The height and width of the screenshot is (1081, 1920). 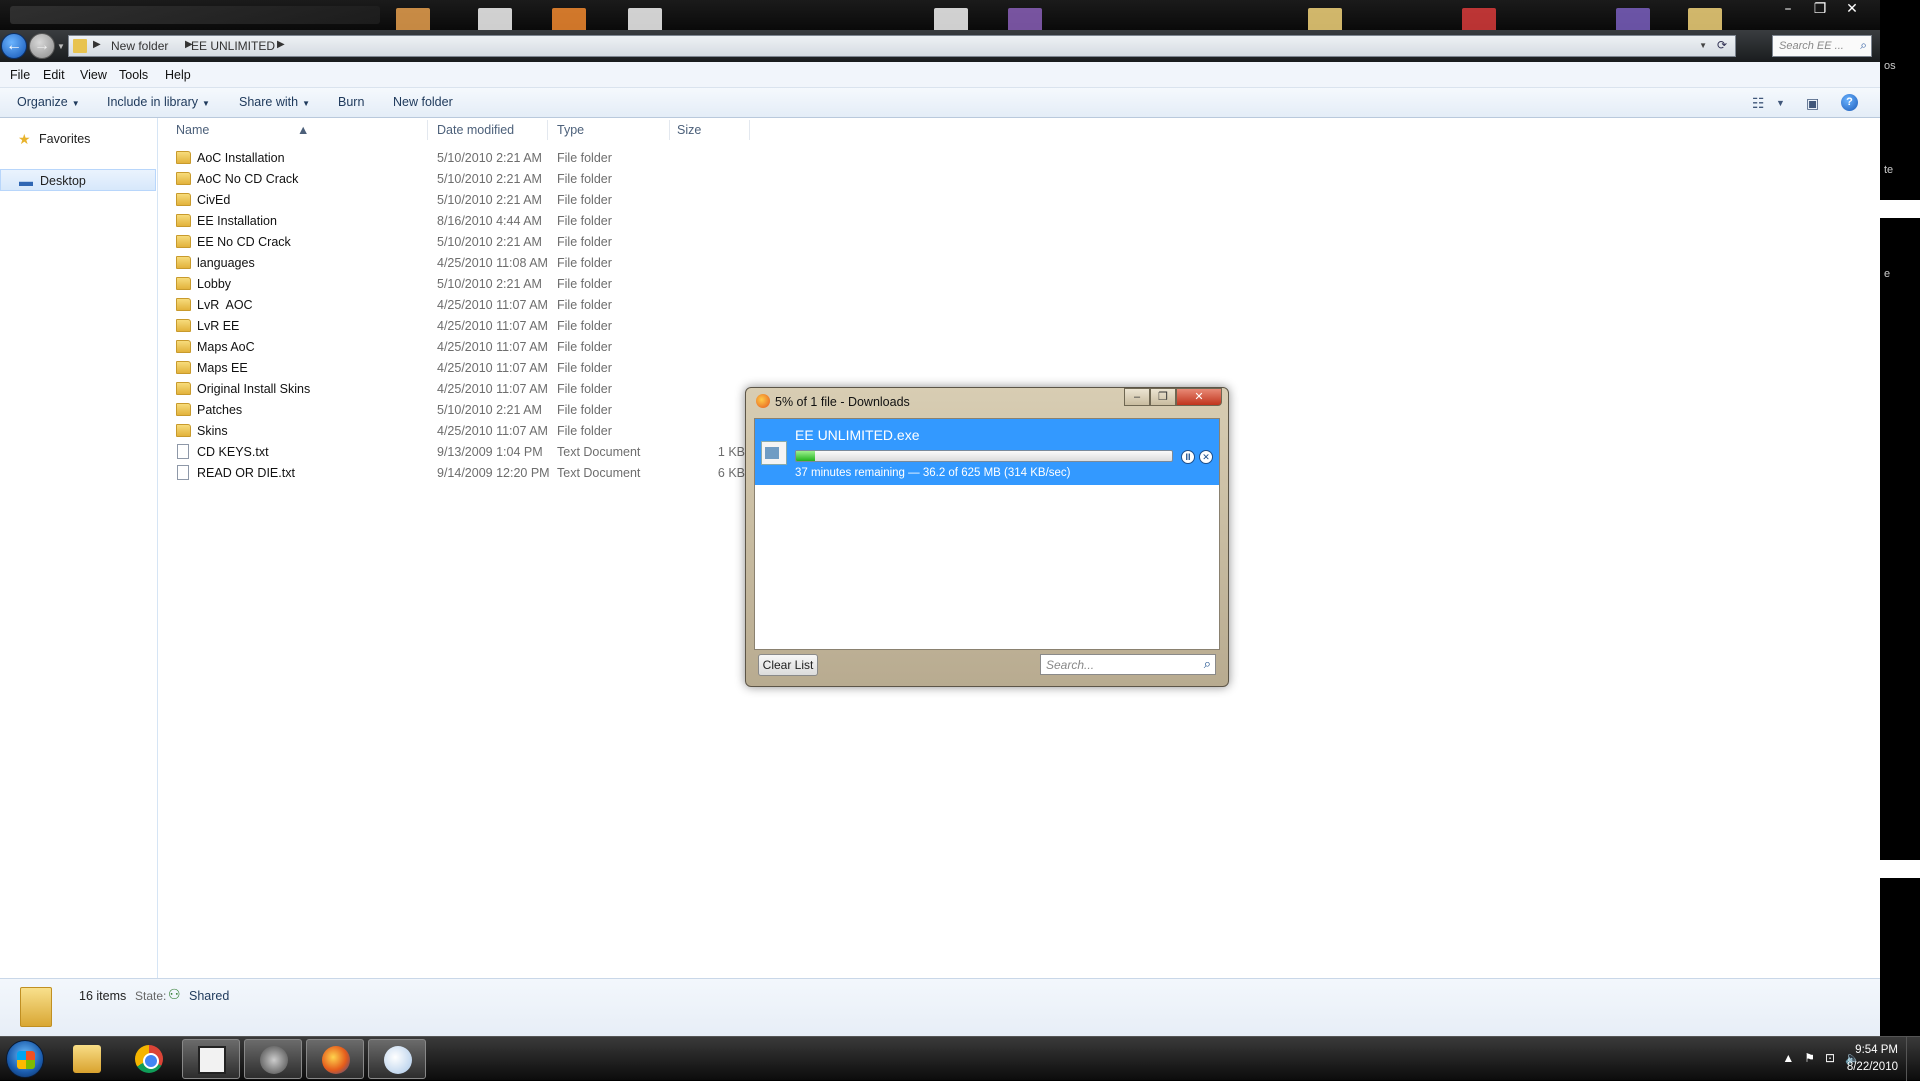 I want to click on taskbar-app, so click(x=211, y=1059).